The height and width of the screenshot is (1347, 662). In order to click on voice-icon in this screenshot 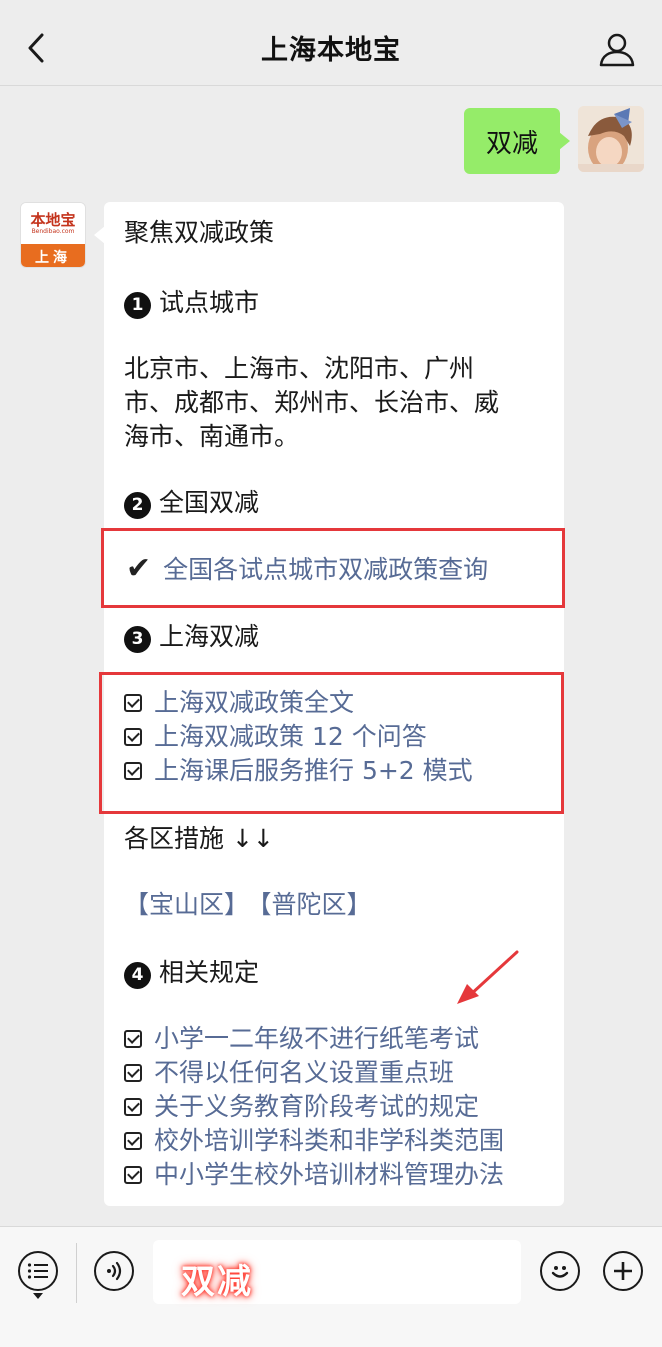, I will do `click(114, 1271)`.